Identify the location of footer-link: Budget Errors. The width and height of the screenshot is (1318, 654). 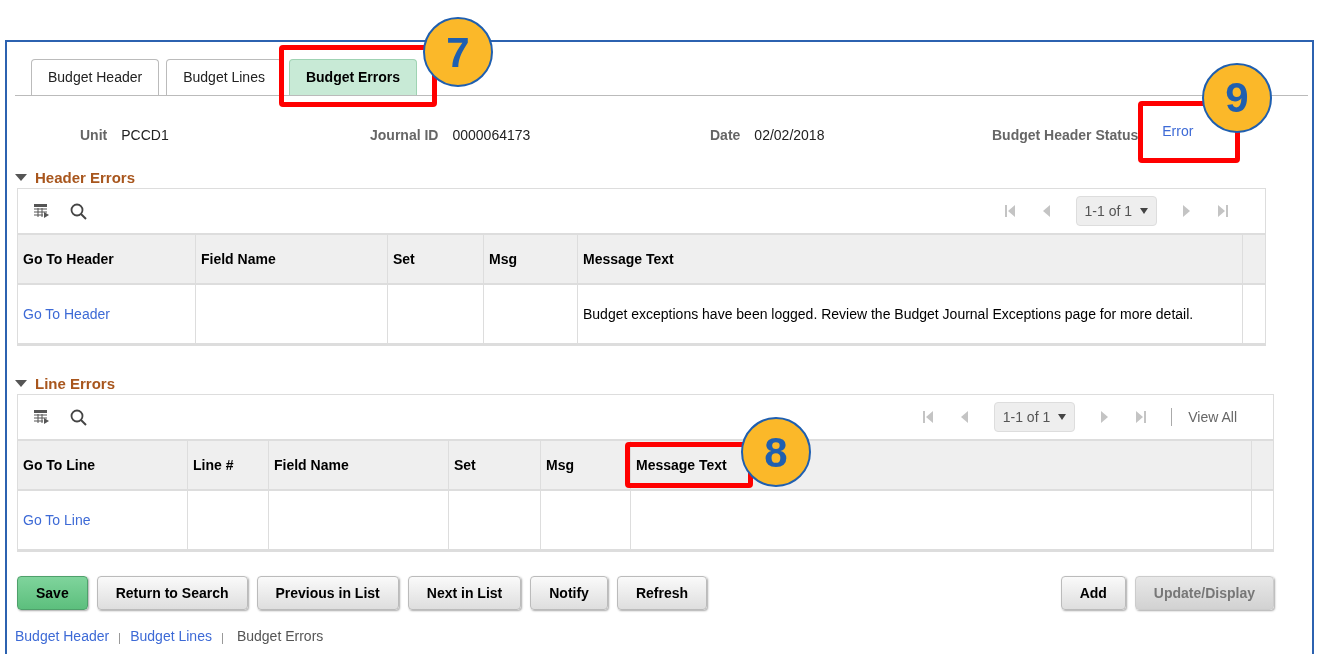
(280, 636).